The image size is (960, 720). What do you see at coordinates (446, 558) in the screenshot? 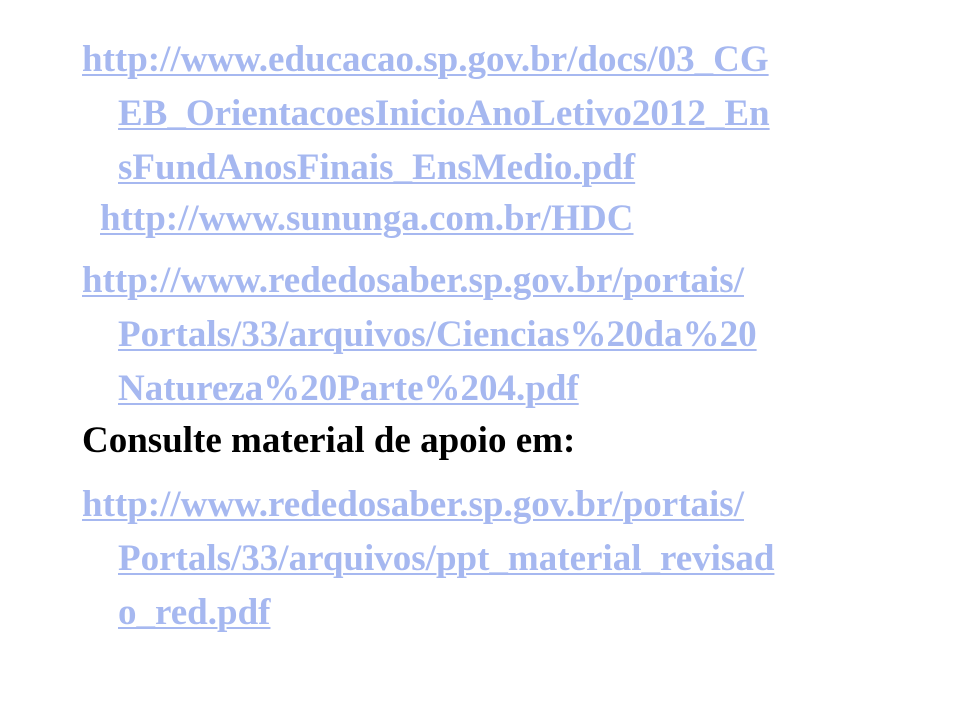
I see `link-line: Portals/33/arquivos/ppt_material_revisad` at bounding box center [446, 558].